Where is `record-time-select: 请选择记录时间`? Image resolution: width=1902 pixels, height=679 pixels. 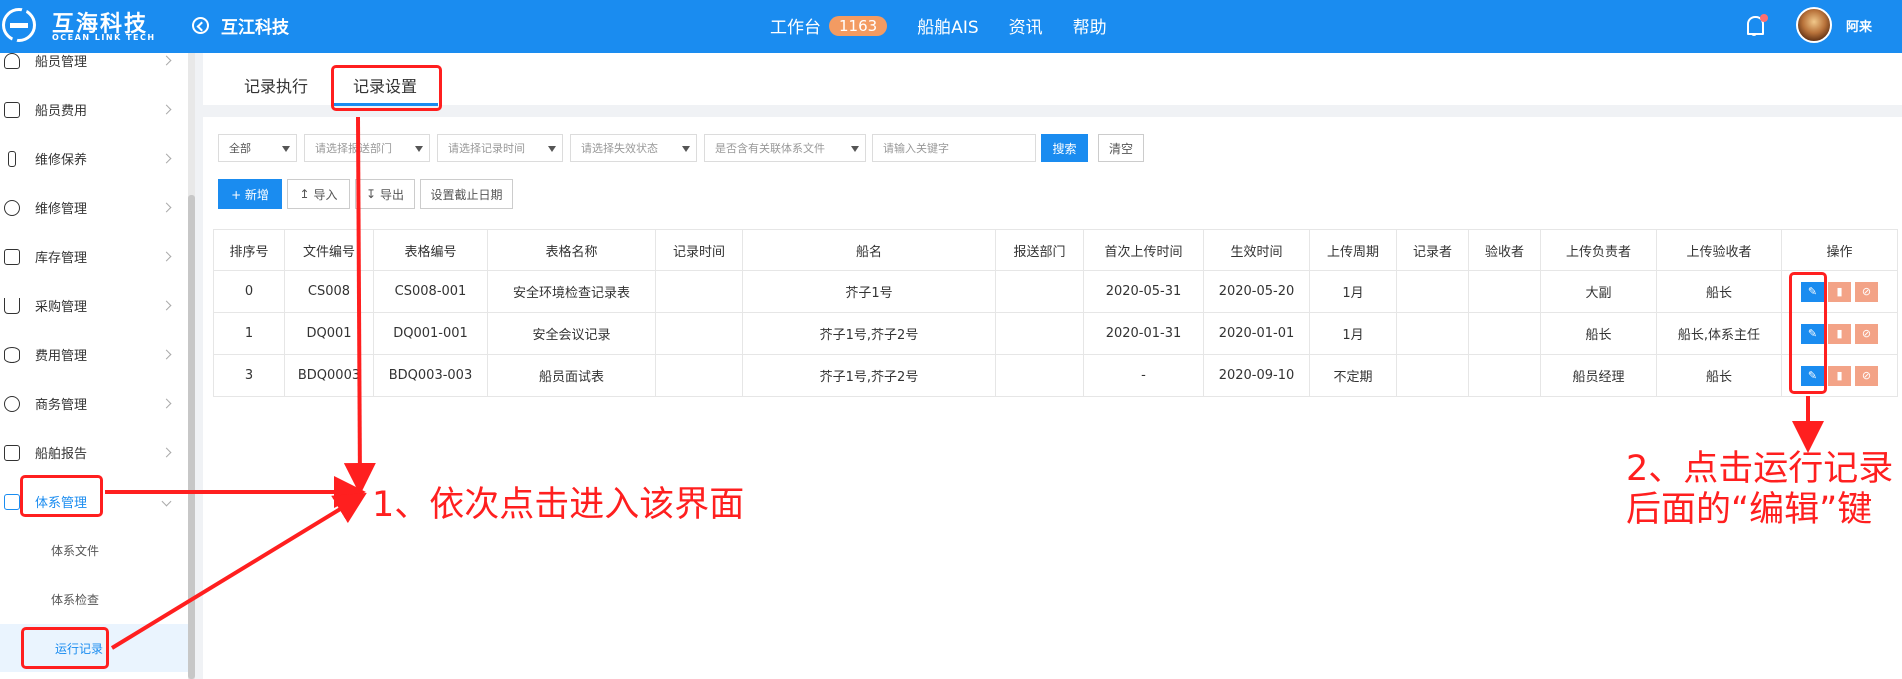 record-time-select: 请选择记录时间 is located at coordinates (500, 148).